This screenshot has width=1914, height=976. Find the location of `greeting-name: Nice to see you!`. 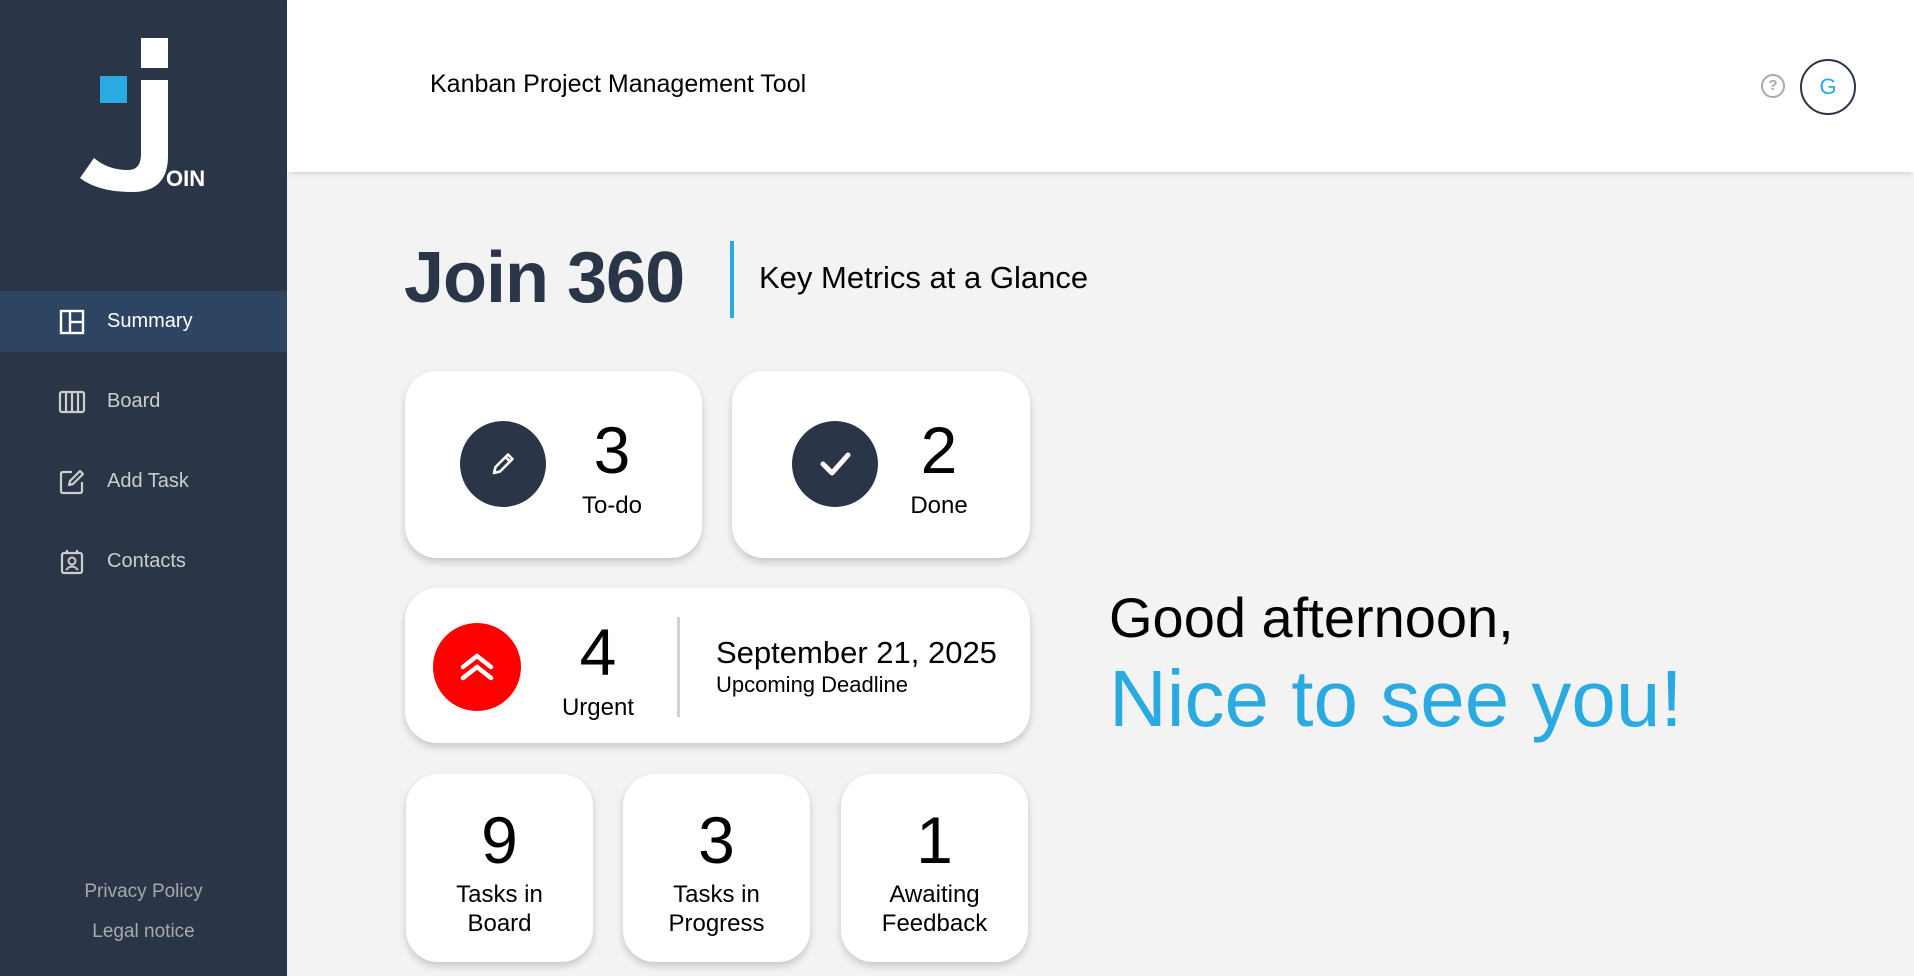

greeting-name: Nice to see you! is located at coordinates (1396, 698).